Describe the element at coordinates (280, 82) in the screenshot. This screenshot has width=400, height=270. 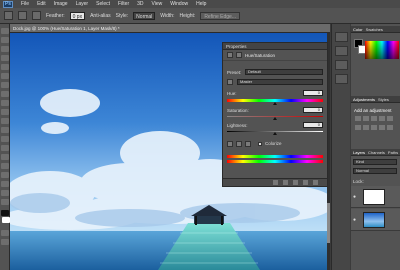
I see `channel-select: Master` at that location.